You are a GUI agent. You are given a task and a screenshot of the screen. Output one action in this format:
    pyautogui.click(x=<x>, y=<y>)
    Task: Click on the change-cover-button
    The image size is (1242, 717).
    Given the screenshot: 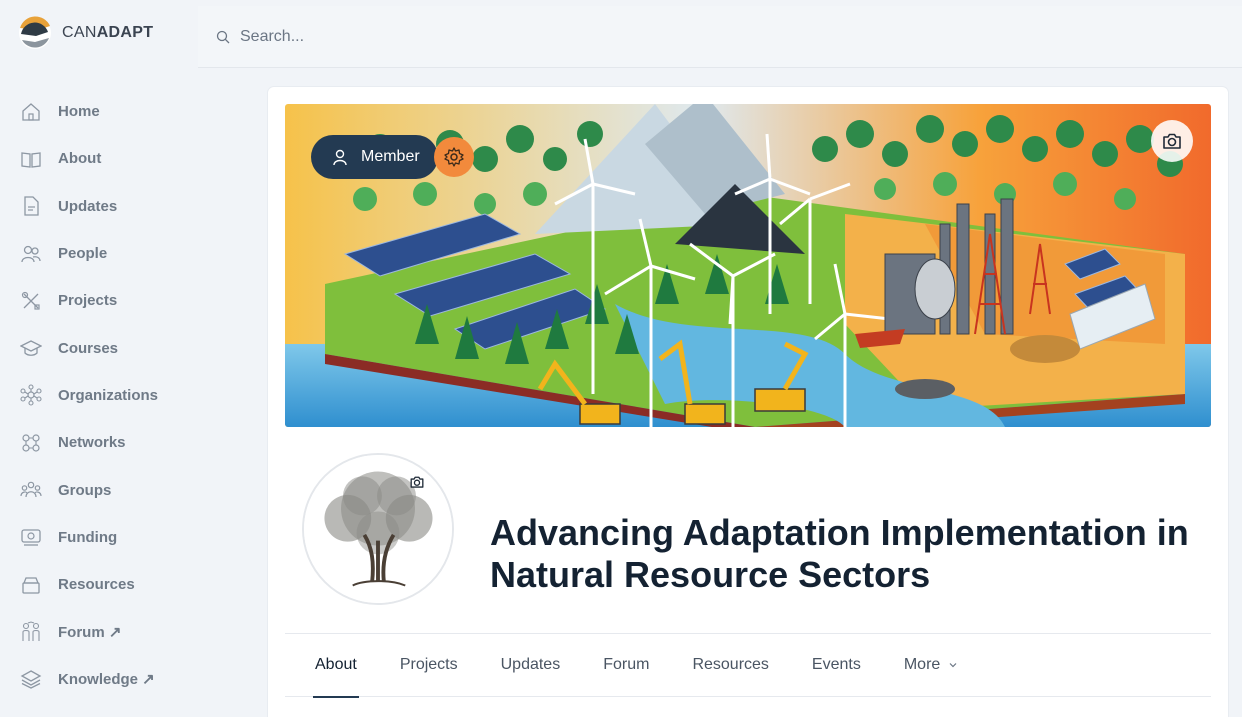 What is the action you would take?
    pyautogui.click(x=1172, y=141)
    